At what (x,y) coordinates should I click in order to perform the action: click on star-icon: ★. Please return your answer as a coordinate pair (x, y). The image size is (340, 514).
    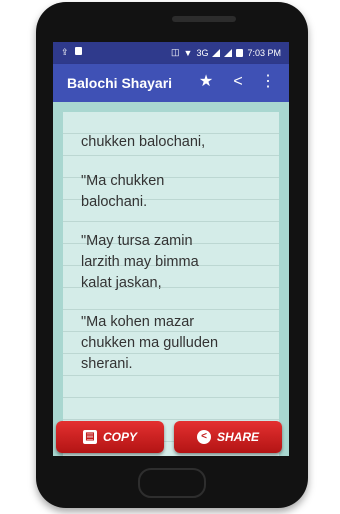
    Looking at the image, I should click on (206, 82).